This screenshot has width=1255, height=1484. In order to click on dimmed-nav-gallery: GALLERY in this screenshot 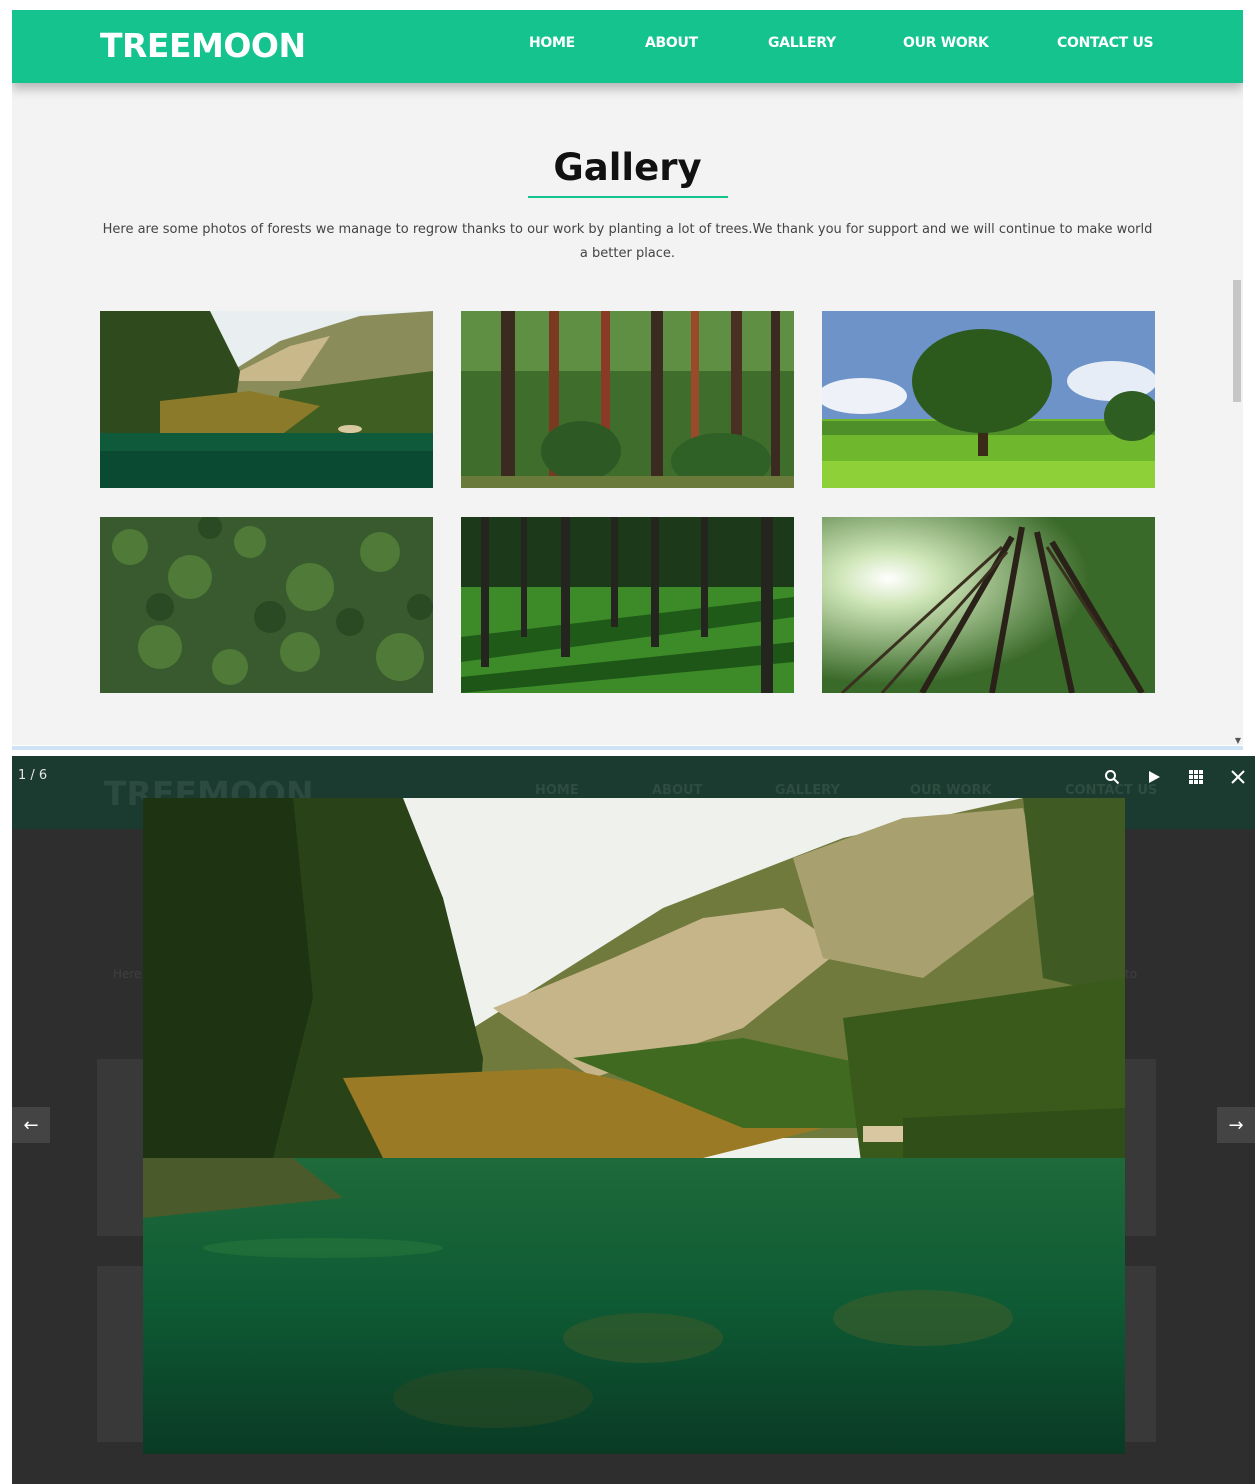, I will do `click(807, 790)`.